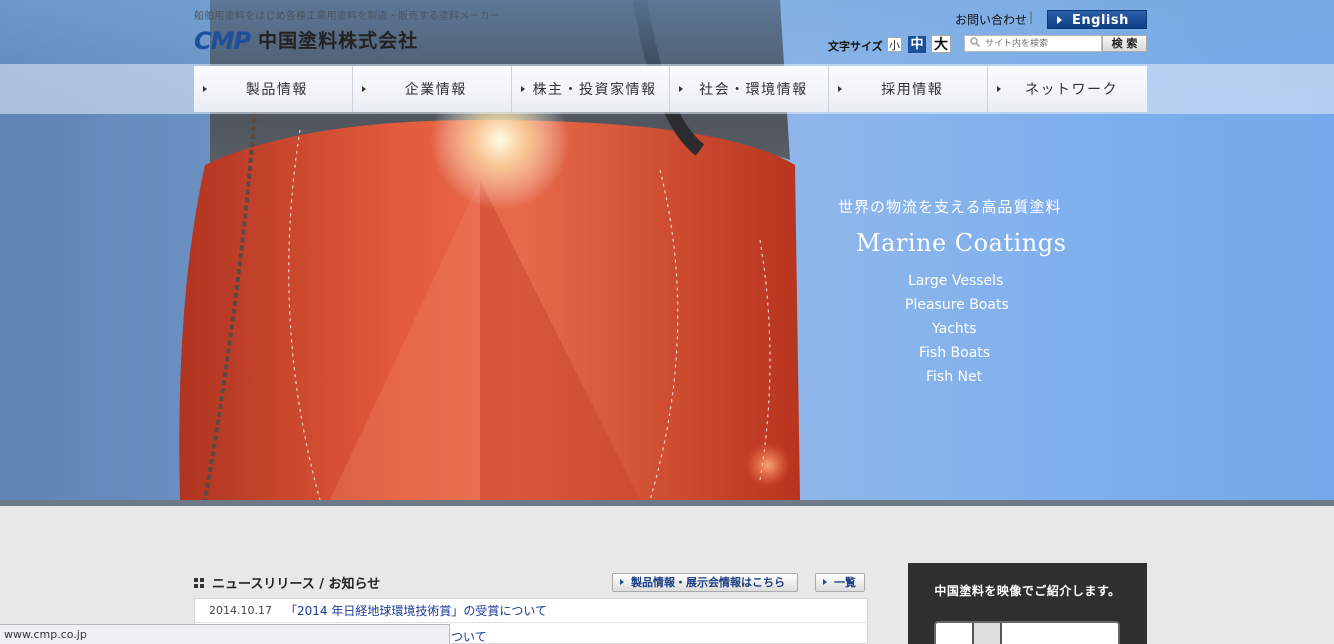  I want to click on site-tagline: 船舶用塗料をはじめ各種工業用塗料を製造・販売する塗料メーカー, so click(347, 16).